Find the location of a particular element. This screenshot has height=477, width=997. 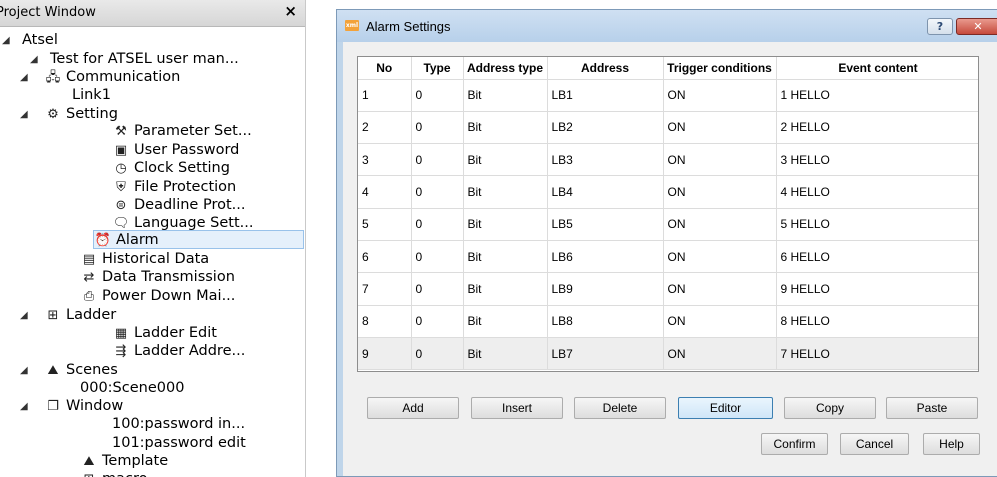

help-icon: ? is located at coordinates (940, 26).